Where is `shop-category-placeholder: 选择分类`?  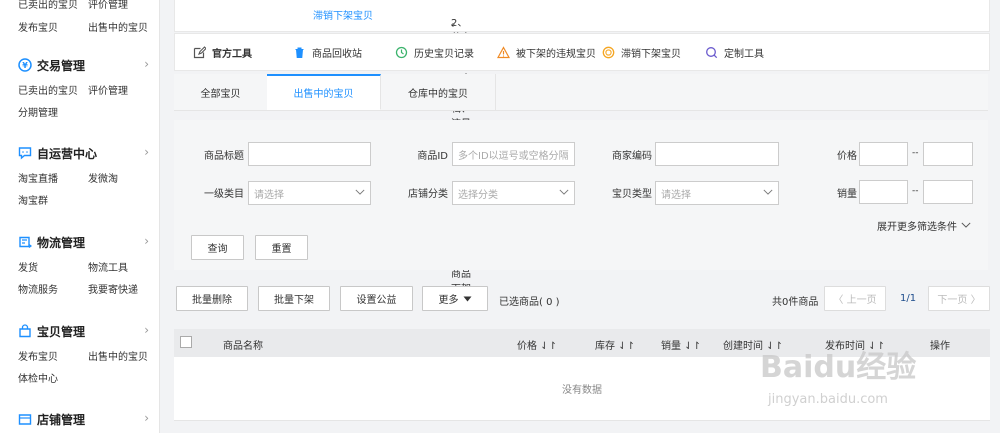 shop-category-placeholder: 选择分类 is located at coordinates (478, 195).